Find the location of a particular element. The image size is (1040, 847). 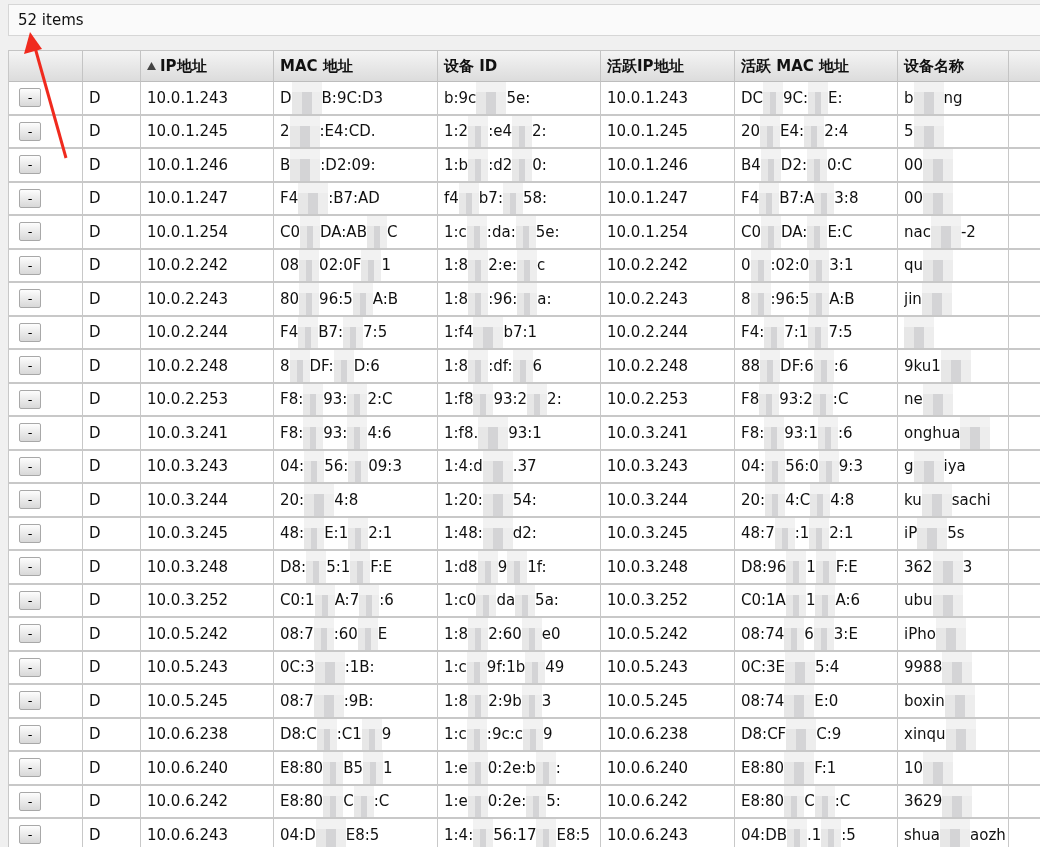

device-id-fragment: 54: is located at coordinates (524, 499).